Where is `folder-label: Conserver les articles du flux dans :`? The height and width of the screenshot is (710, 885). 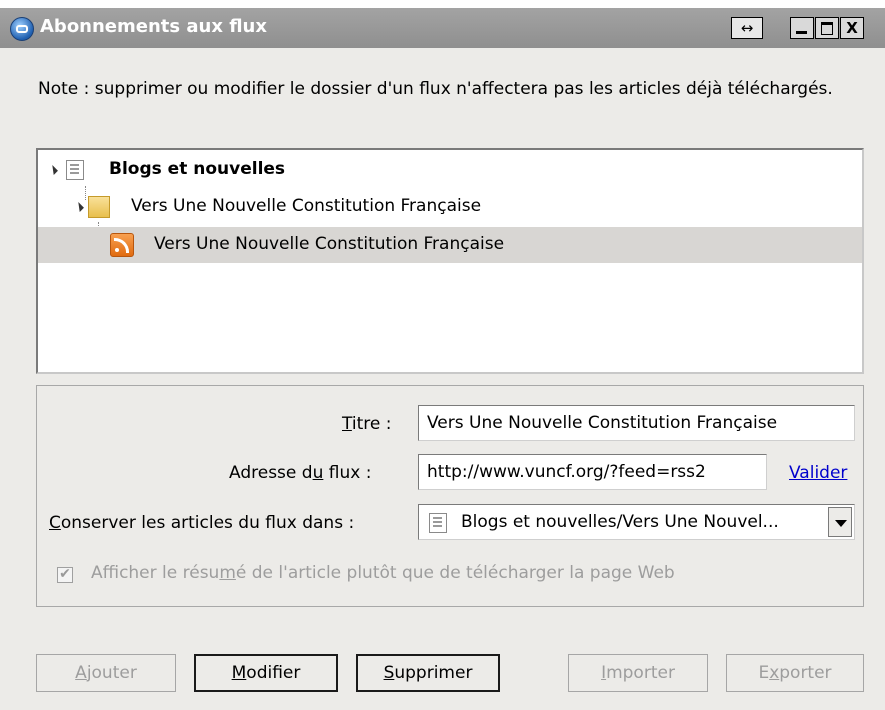
folder-label: Conserver les articles du flux dans : is located at coordinates (202, 523).